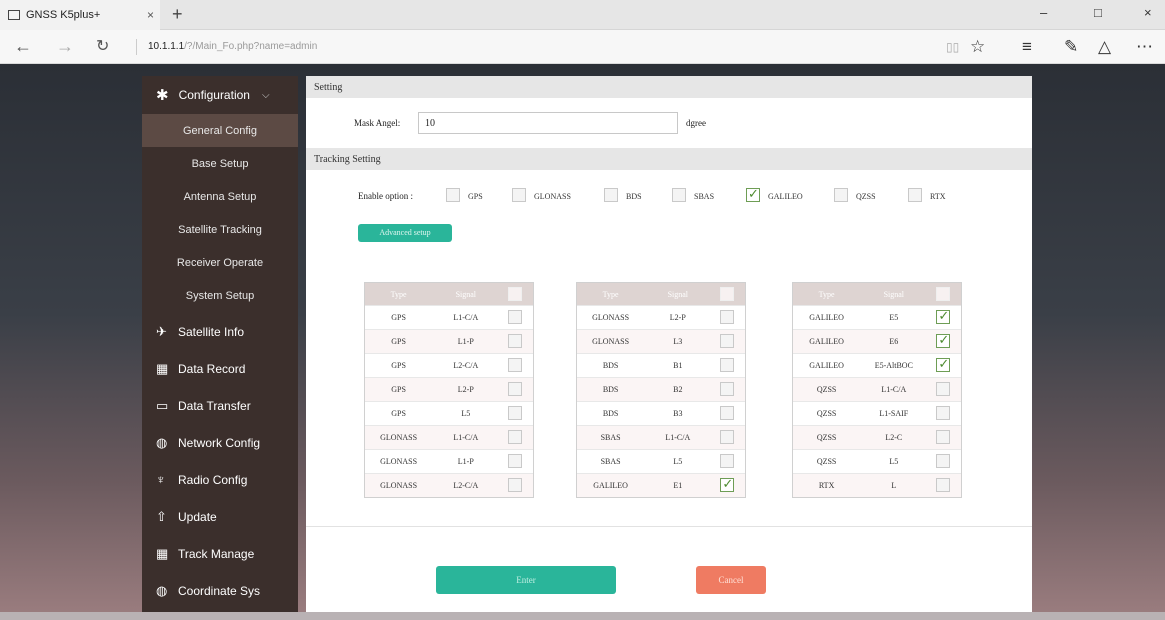  Describe the element at coordinates (731, 580) in the screenshot. I see `cancel-button: Cancel` at that location.